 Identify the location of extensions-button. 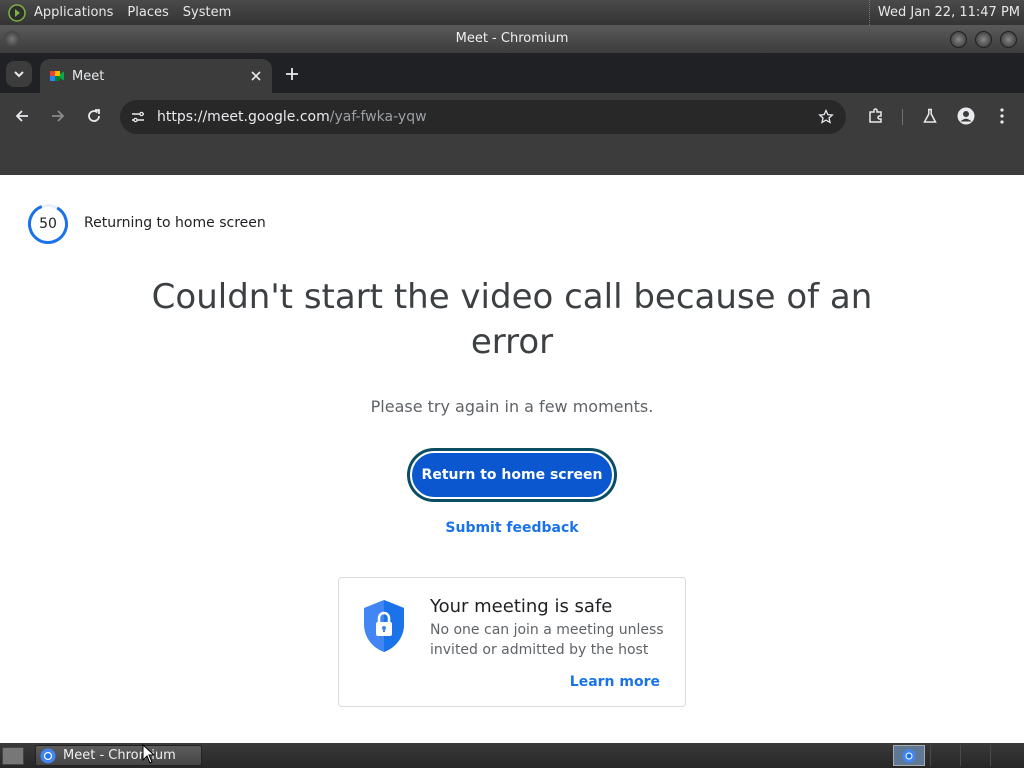
(876, 116).